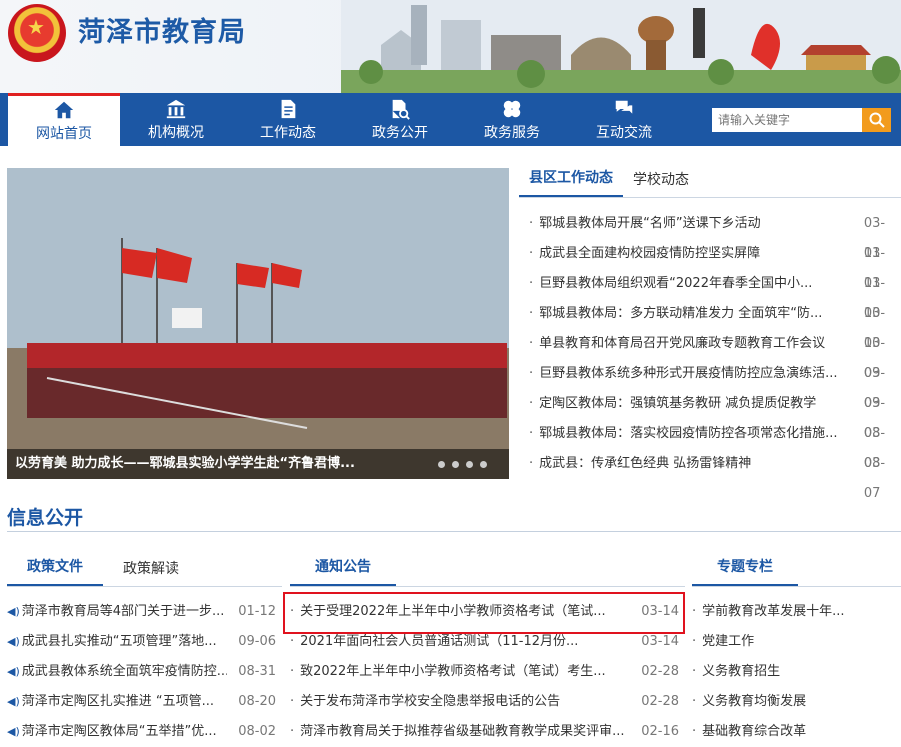  Describe the element at coordinates (745, 571) in the screenshot. I see `tab-special-topics: 专题专栏` at that location.